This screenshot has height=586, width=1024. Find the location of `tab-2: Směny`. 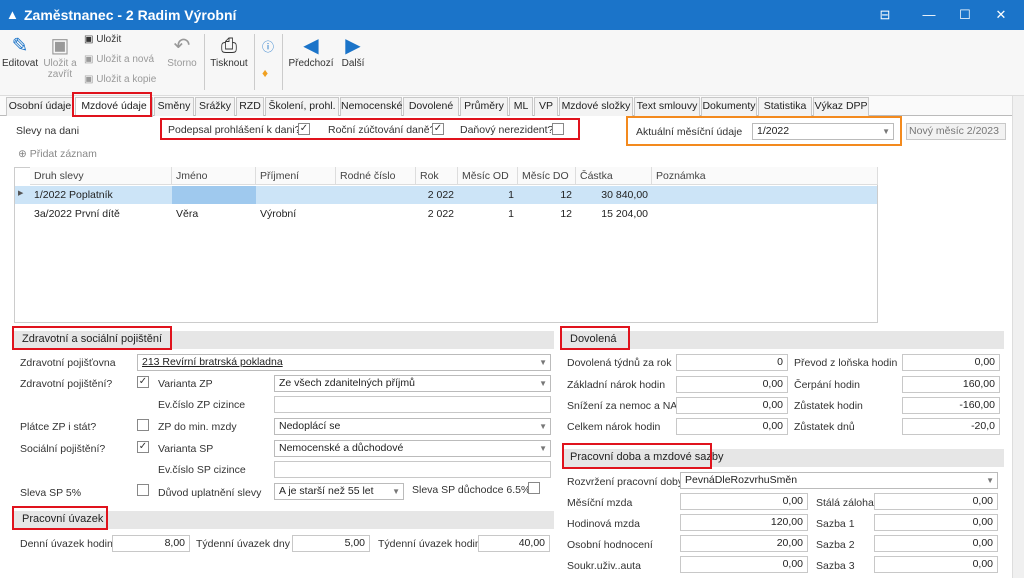

tab-2: Směny is located at coordinates (174, 106).